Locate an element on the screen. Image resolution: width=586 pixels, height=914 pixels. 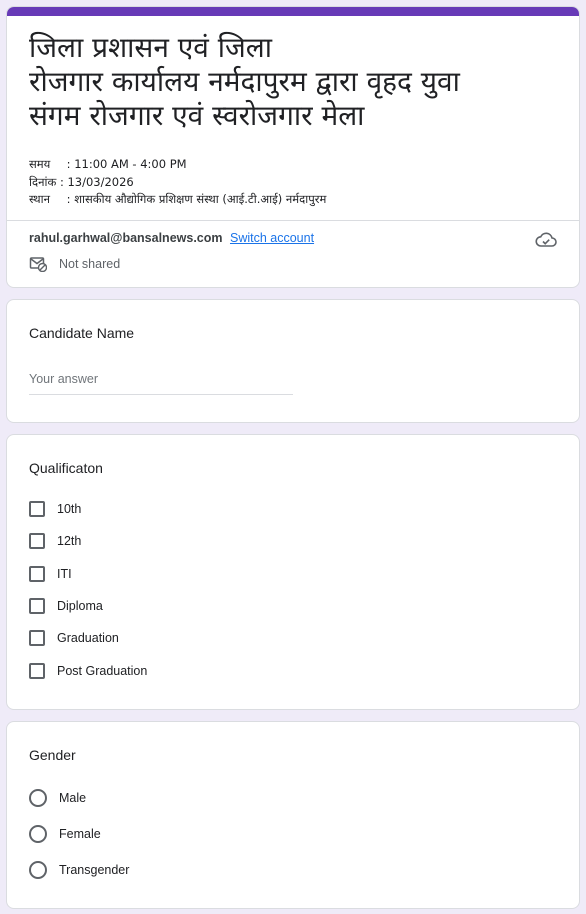
mail-off-icon is located at coordinates (38, 264).